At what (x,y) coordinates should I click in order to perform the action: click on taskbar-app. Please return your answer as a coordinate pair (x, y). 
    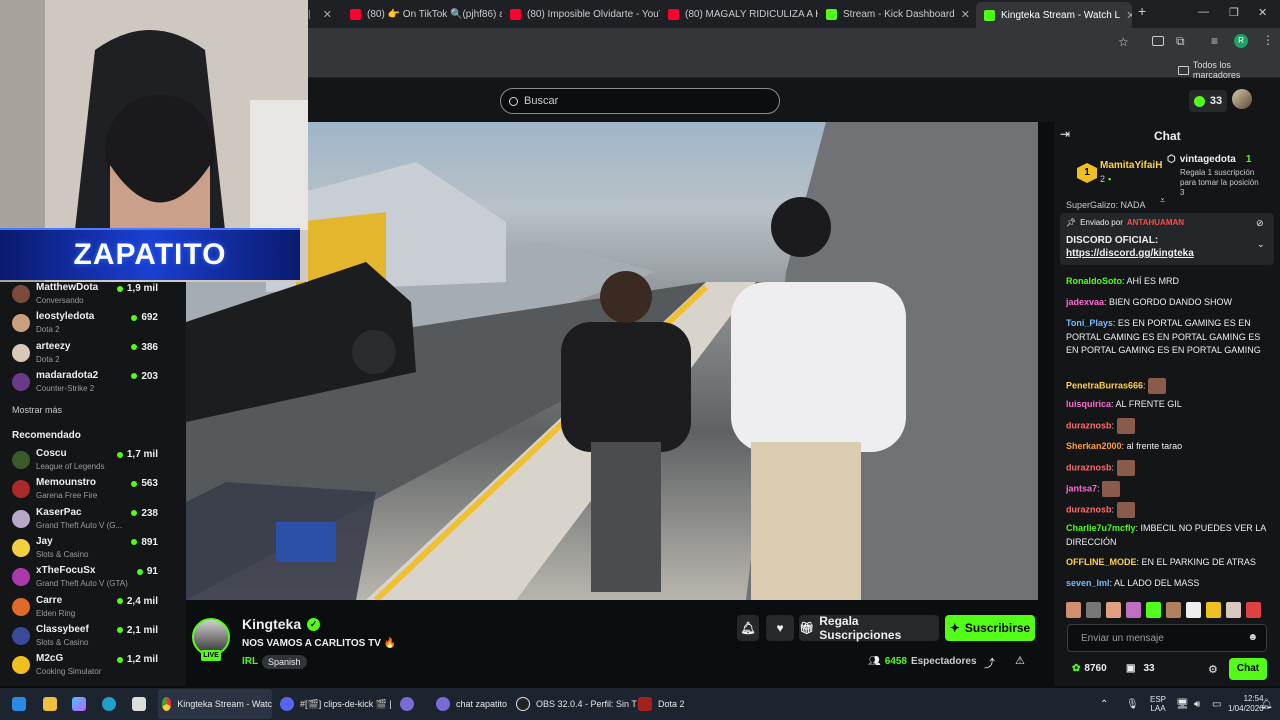
    Looking at the image, I should click on (407, 704).